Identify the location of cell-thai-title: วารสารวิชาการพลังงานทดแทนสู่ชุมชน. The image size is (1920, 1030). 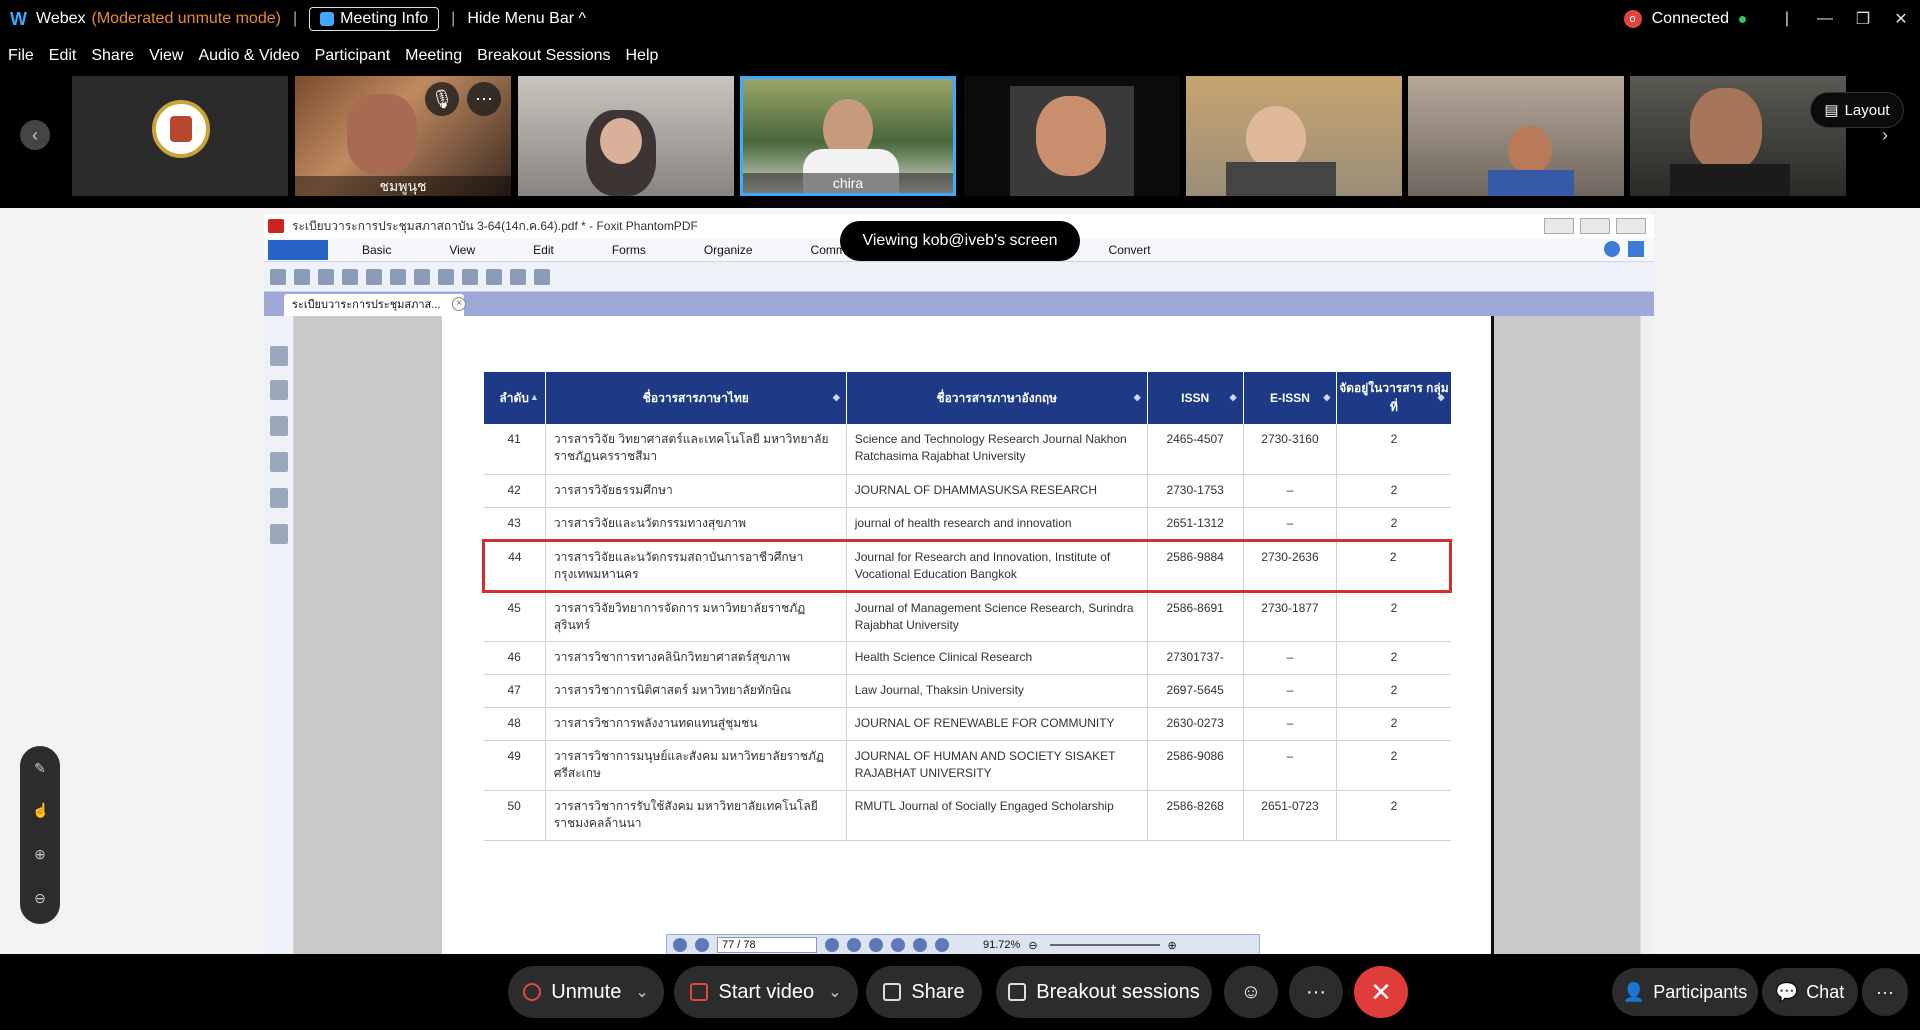
(696, 724).